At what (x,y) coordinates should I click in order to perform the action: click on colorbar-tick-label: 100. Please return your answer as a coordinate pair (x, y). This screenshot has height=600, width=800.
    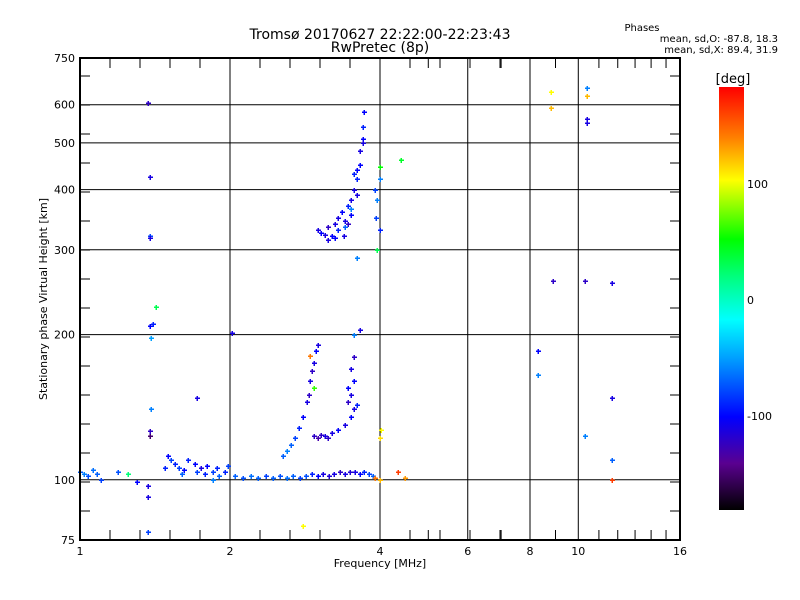
    Looking at the image, I should click on (757, 184).